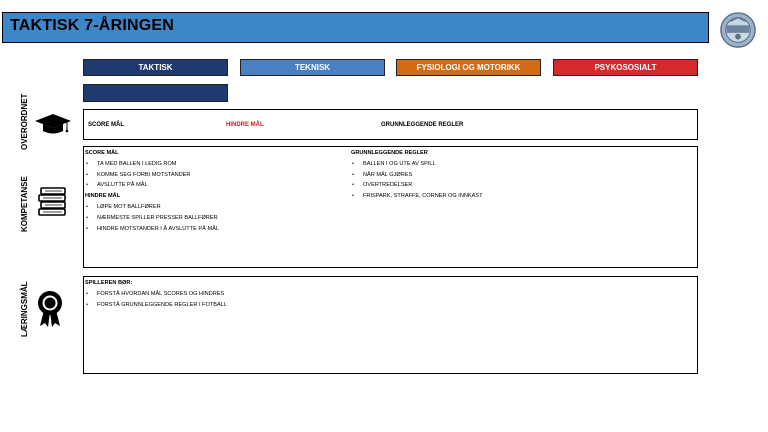 This screenshot has width=768, height=432. I want to click on award-ribbon-icon, so click(50, 309).